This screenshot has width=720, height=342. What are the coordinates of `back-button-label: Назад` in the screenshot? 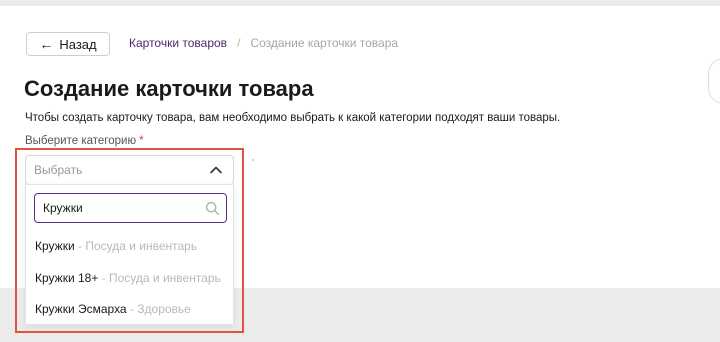 It's located at (78, 44).